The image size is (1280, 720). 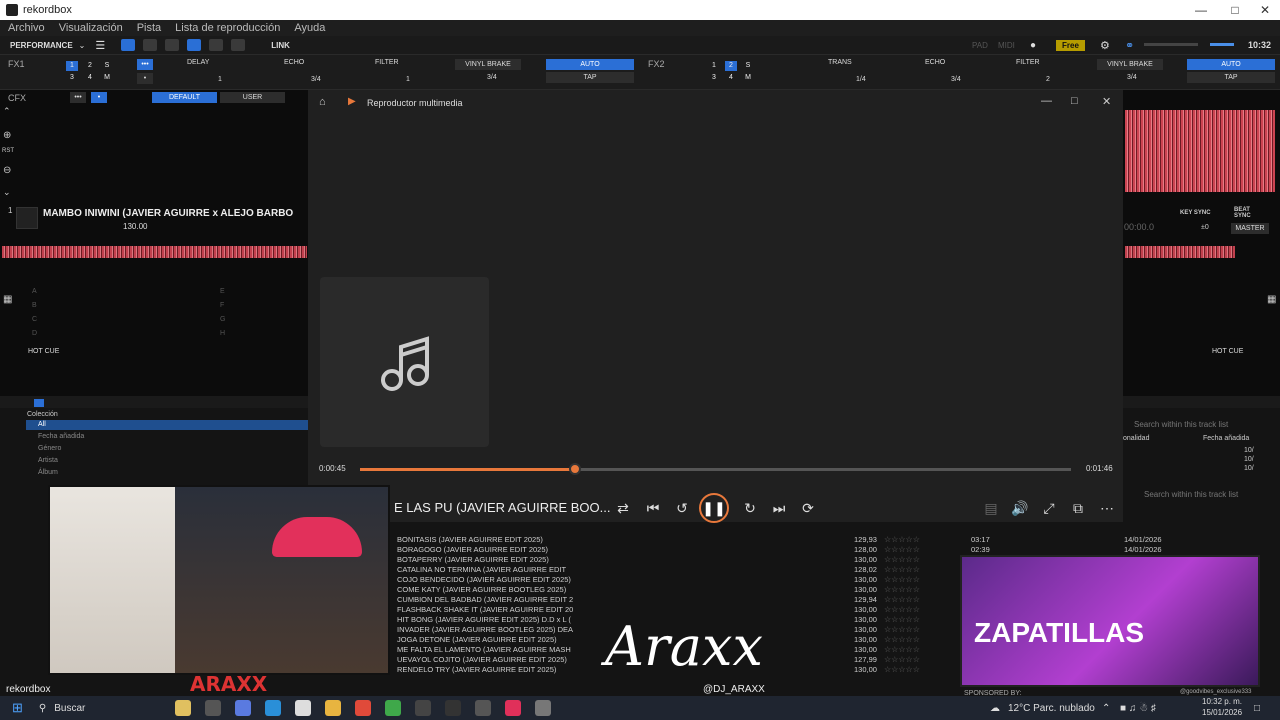 I want to click on midi-button: MIDI, so click(x=1006, y=45).